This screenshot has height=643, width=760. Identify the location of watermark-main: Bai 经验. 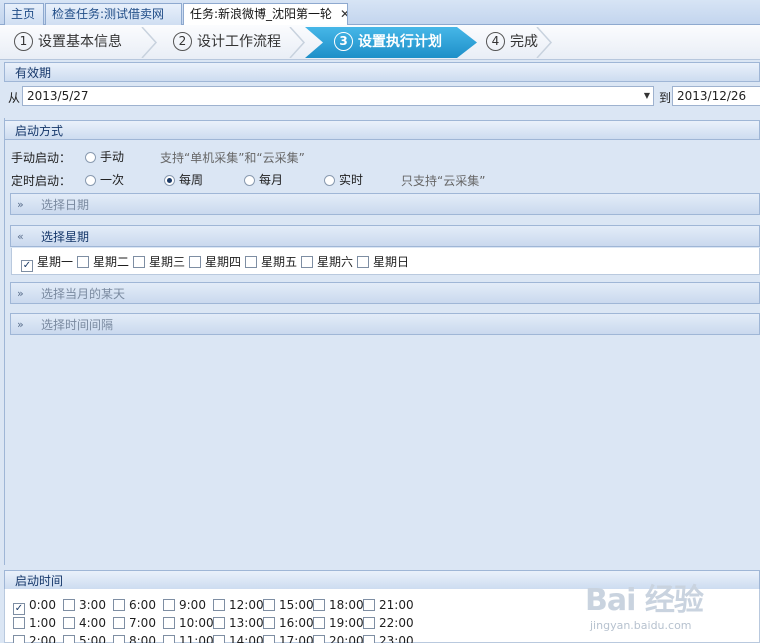
(644, 600).